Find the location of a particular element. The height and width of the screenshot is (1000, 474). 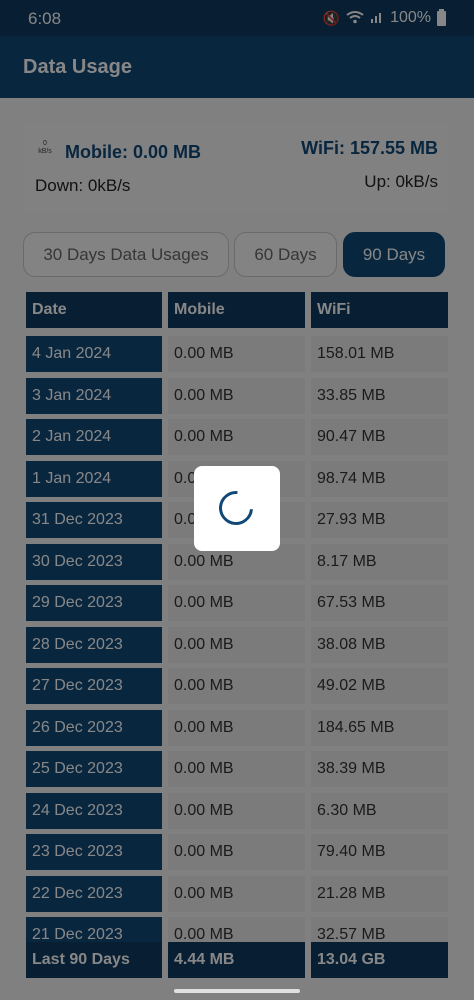

loading-spinner-icon is located at coordinates (236, 508).